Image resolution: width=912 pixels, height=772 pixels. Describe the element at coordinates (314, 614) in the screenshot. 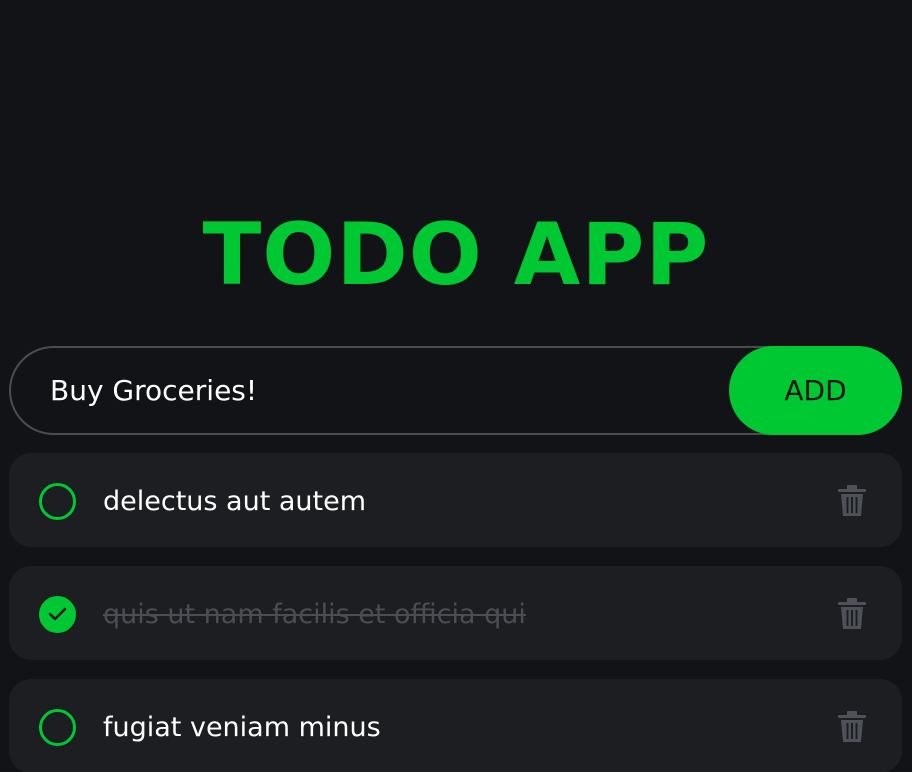

I see `todo-text: quis ut nam facilis et officia qui` at that location.